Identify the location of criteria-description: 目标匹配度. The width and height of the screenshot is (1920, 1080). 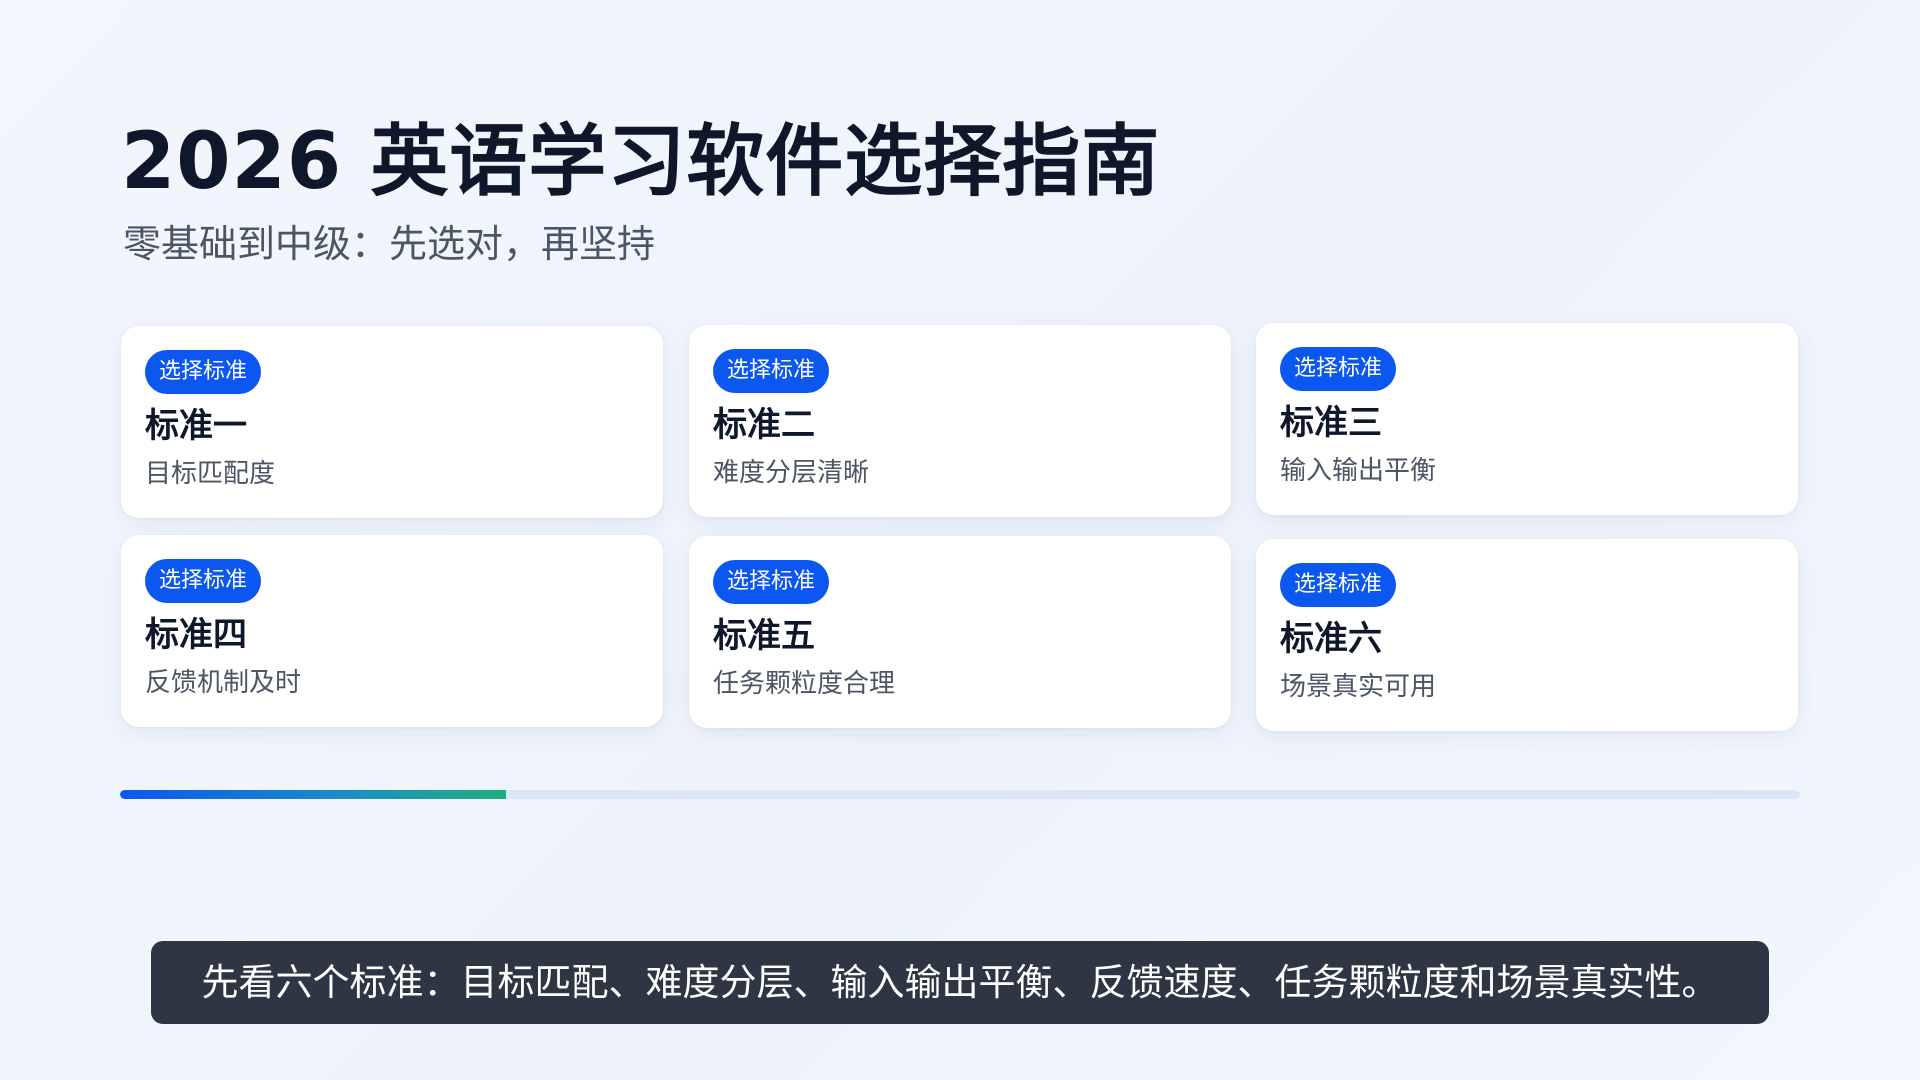
(210, 473).